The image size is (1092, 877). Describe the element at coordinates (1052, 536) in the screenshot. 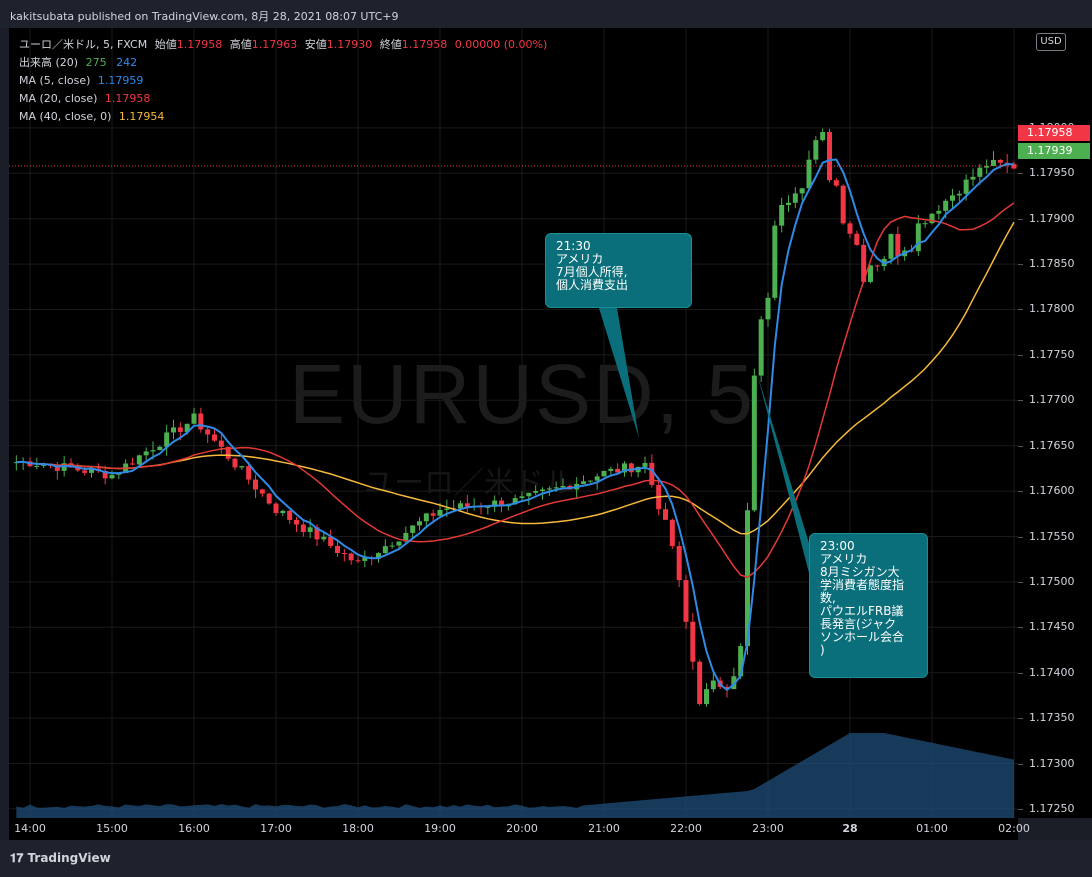

I see `price-tick-label: 1.17550` at that location.